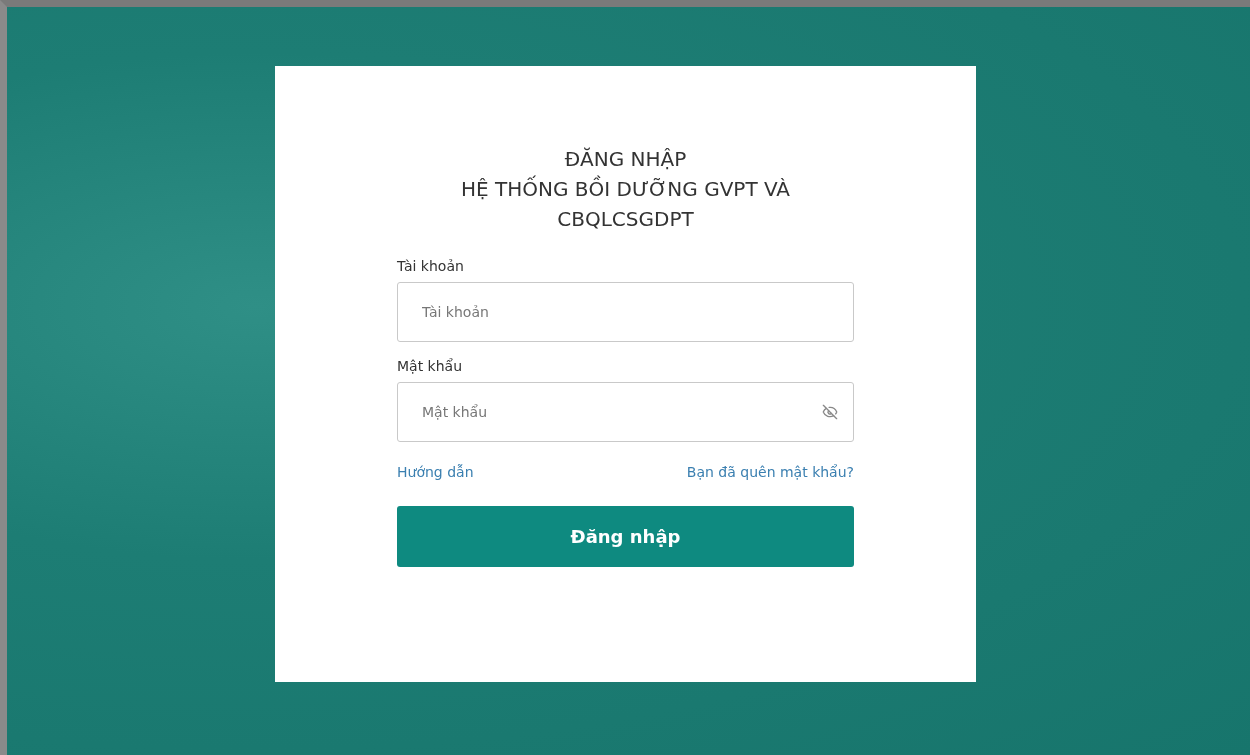 The width and height of the screenshot is (1250, 755). I want to click on login-title: ĐĂNG NHẬP, so click(625, 159).